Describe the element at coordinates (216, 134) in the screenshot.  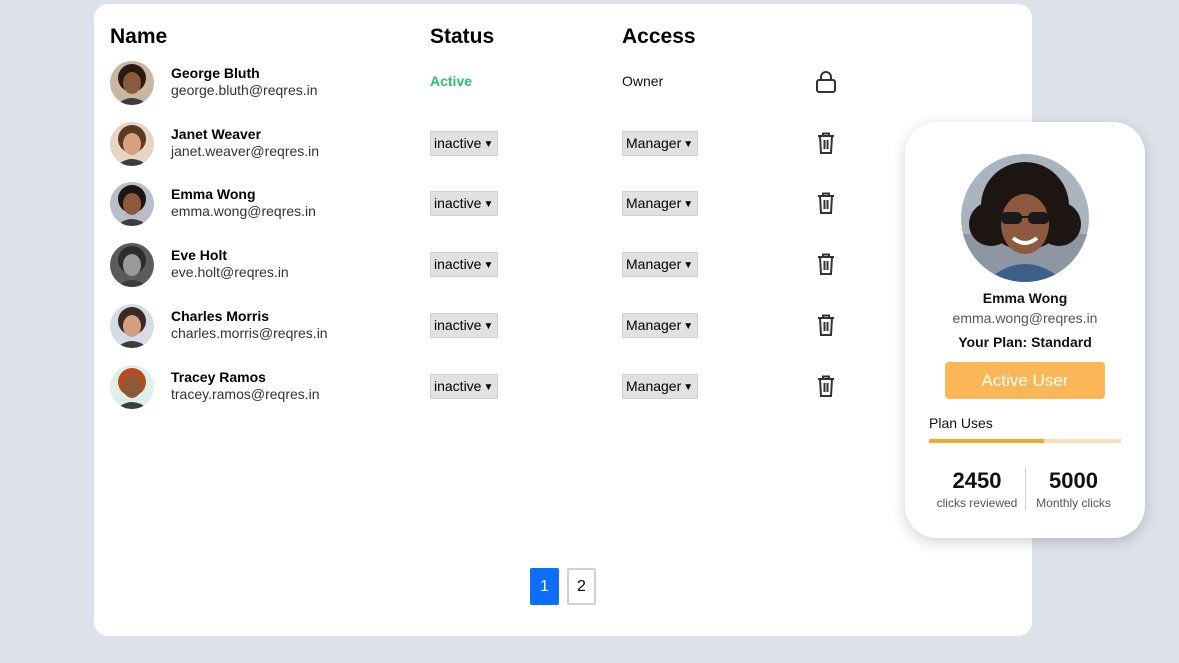
I see `user-name: Janet Weaver` at that location.